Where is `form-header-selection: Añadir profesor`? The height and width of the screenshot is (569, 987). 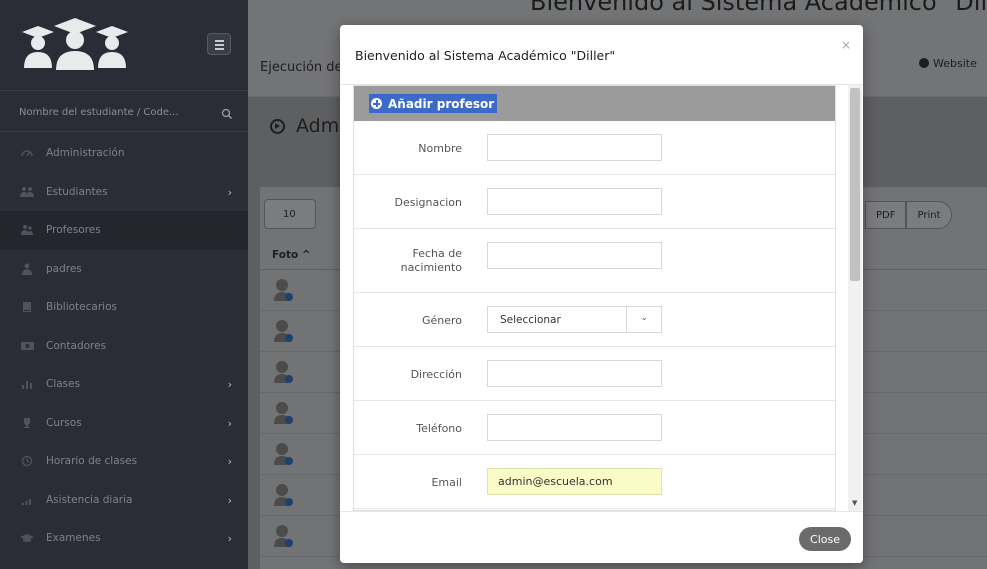 form-header-selection: Añadir profesor is located at coordinates (433, 103).